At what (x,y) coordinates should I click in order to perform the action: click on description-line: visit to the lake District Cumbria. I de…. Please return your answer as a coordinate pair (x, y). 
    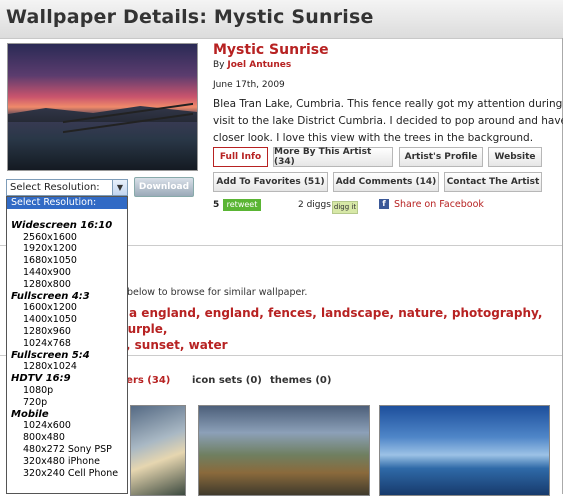
    Looking at the image, I should click on (388, 121).